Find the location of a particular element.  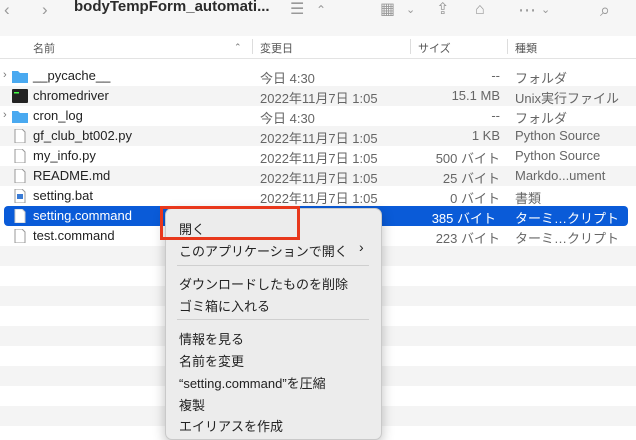

file-size: 15.1 MB is located at coordinates (475, 95).